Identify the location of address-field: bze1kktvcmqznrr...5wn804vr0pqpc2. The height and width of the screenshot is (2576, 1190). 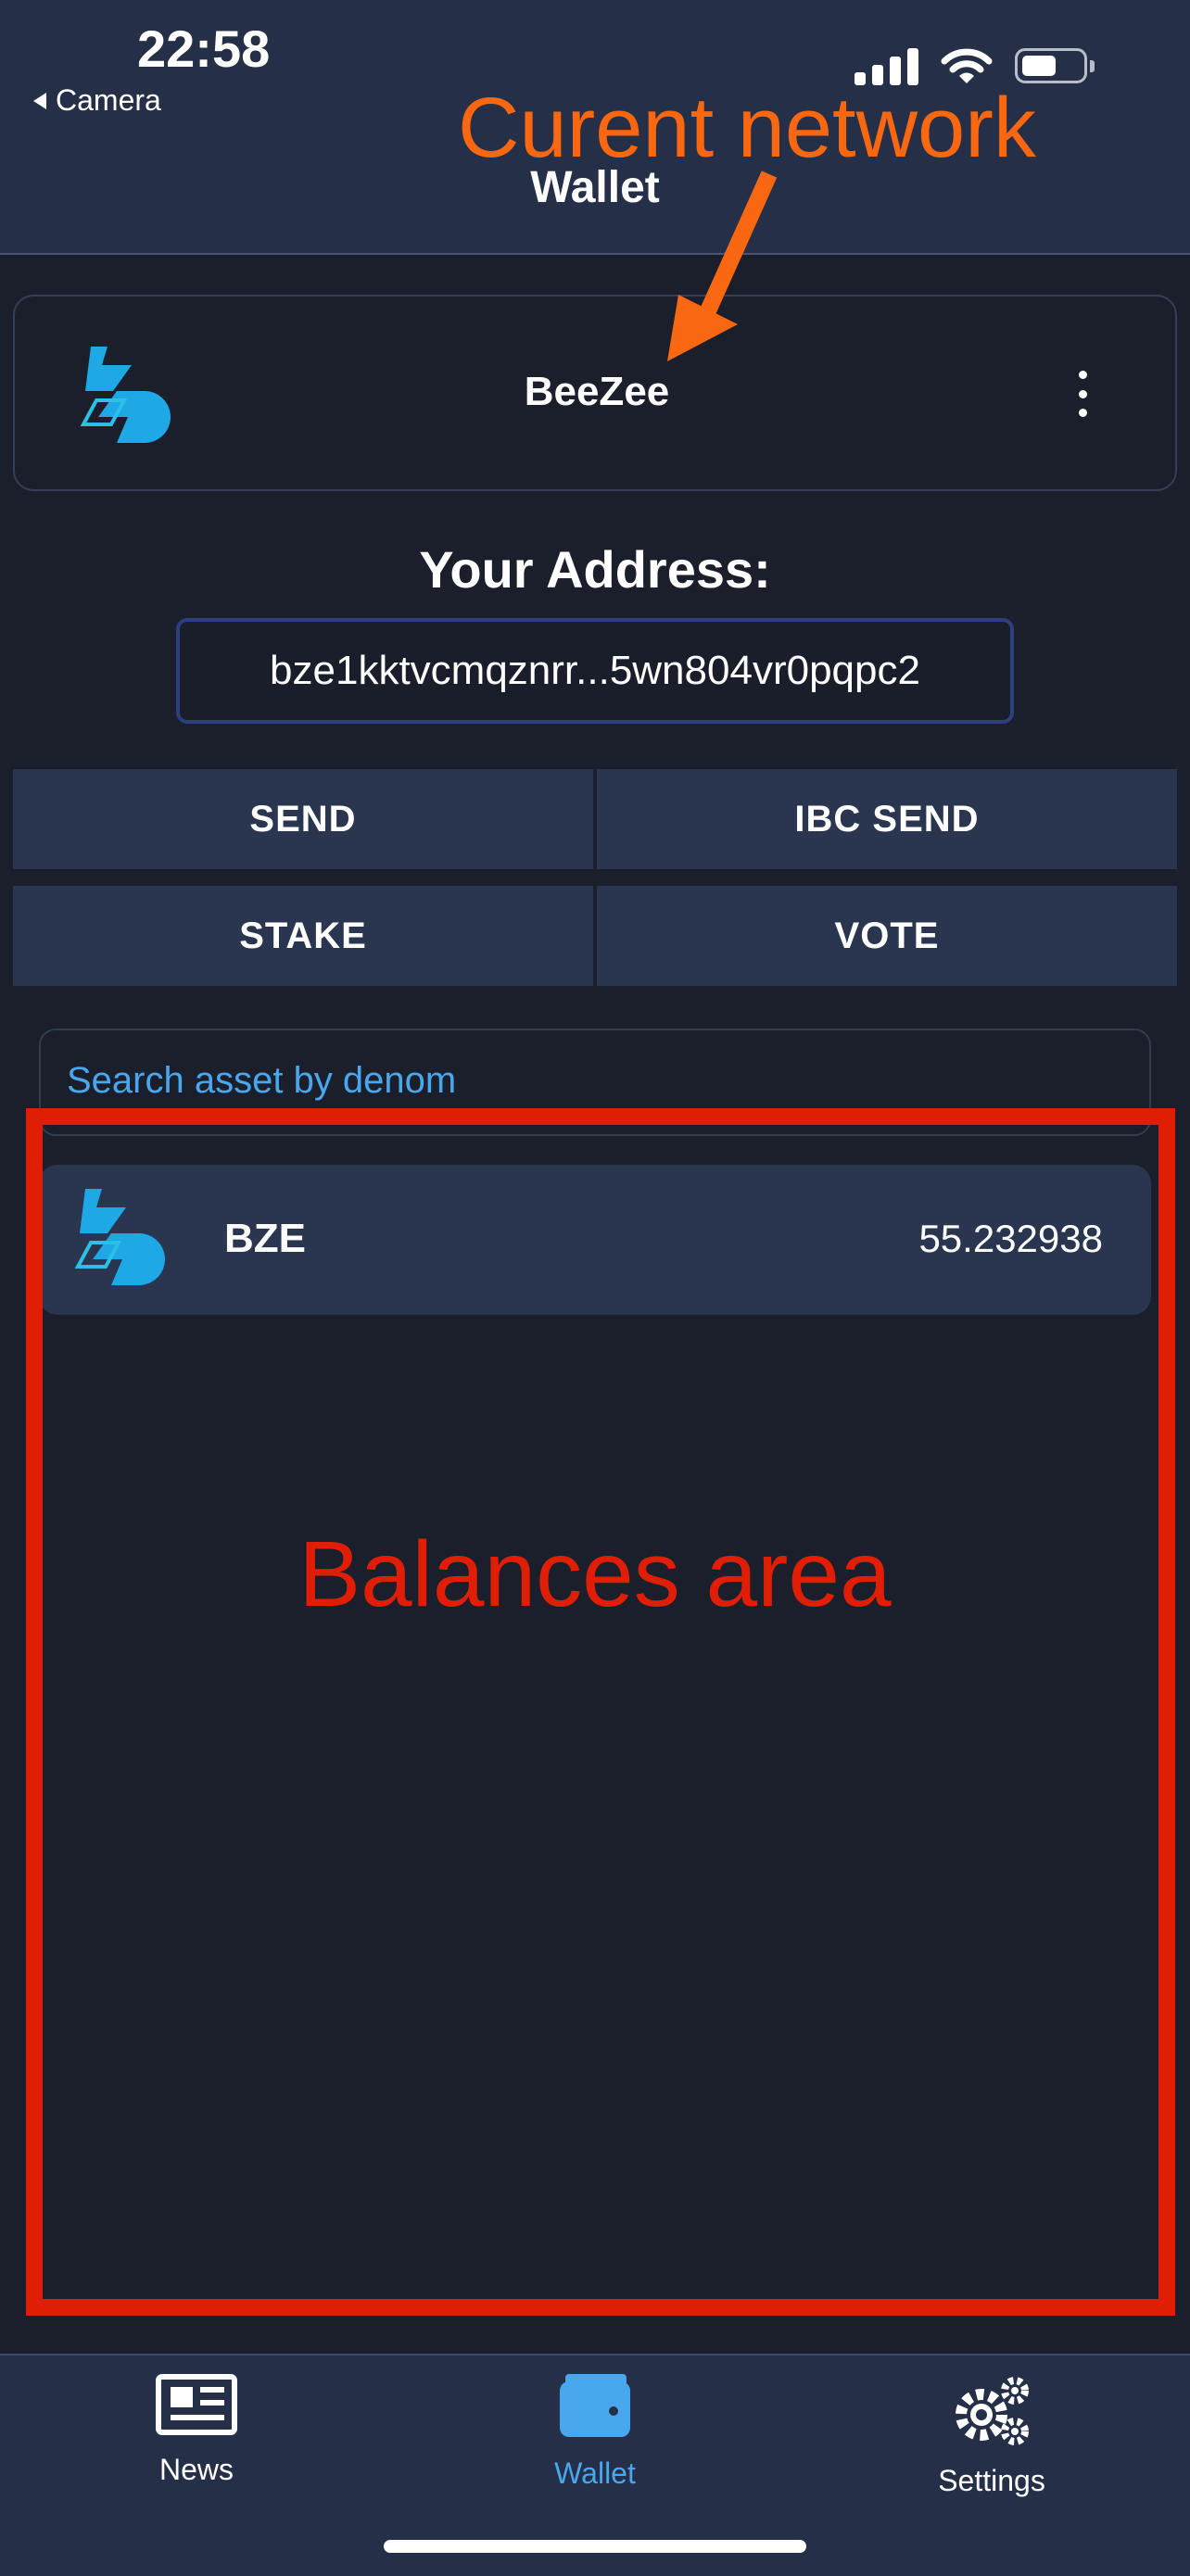
(595, 671).